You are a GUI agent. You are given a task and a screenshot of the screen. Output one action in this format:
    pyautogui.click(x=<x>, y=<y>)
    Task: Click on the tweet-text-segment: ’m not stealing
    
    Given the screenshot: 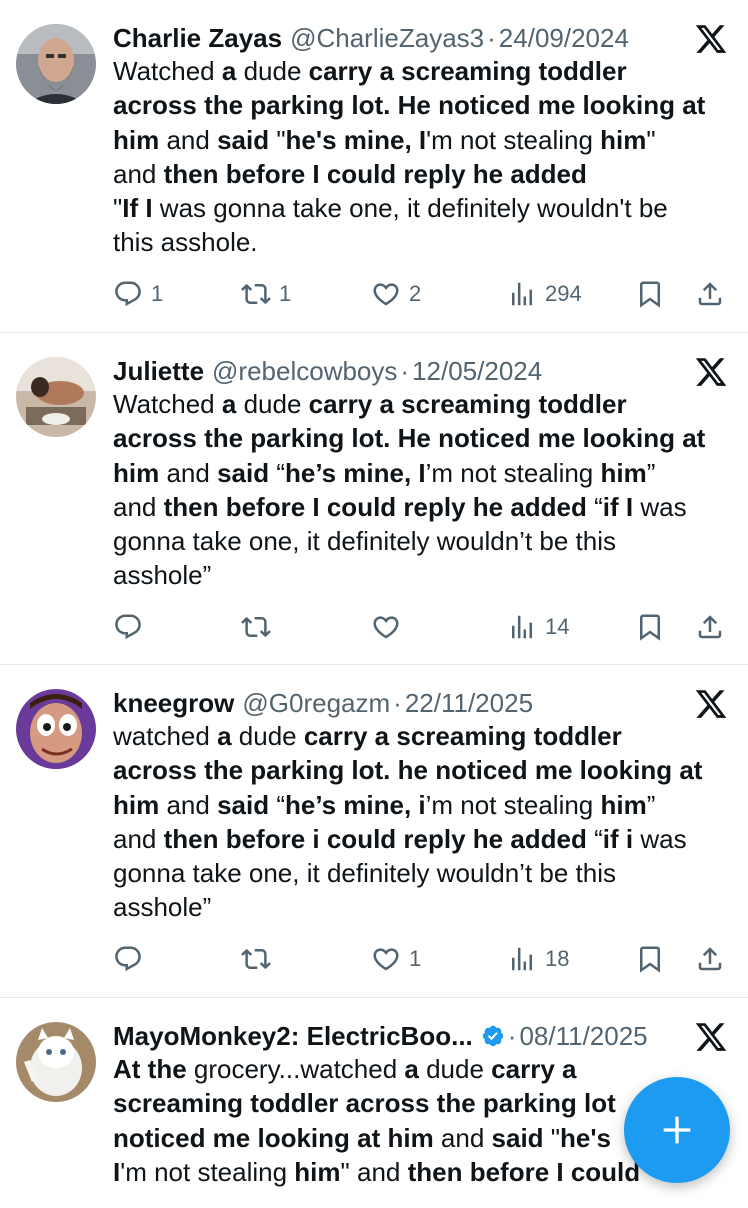 What is the action you would take?
    pyautogui.click(x=513, y=804)
    